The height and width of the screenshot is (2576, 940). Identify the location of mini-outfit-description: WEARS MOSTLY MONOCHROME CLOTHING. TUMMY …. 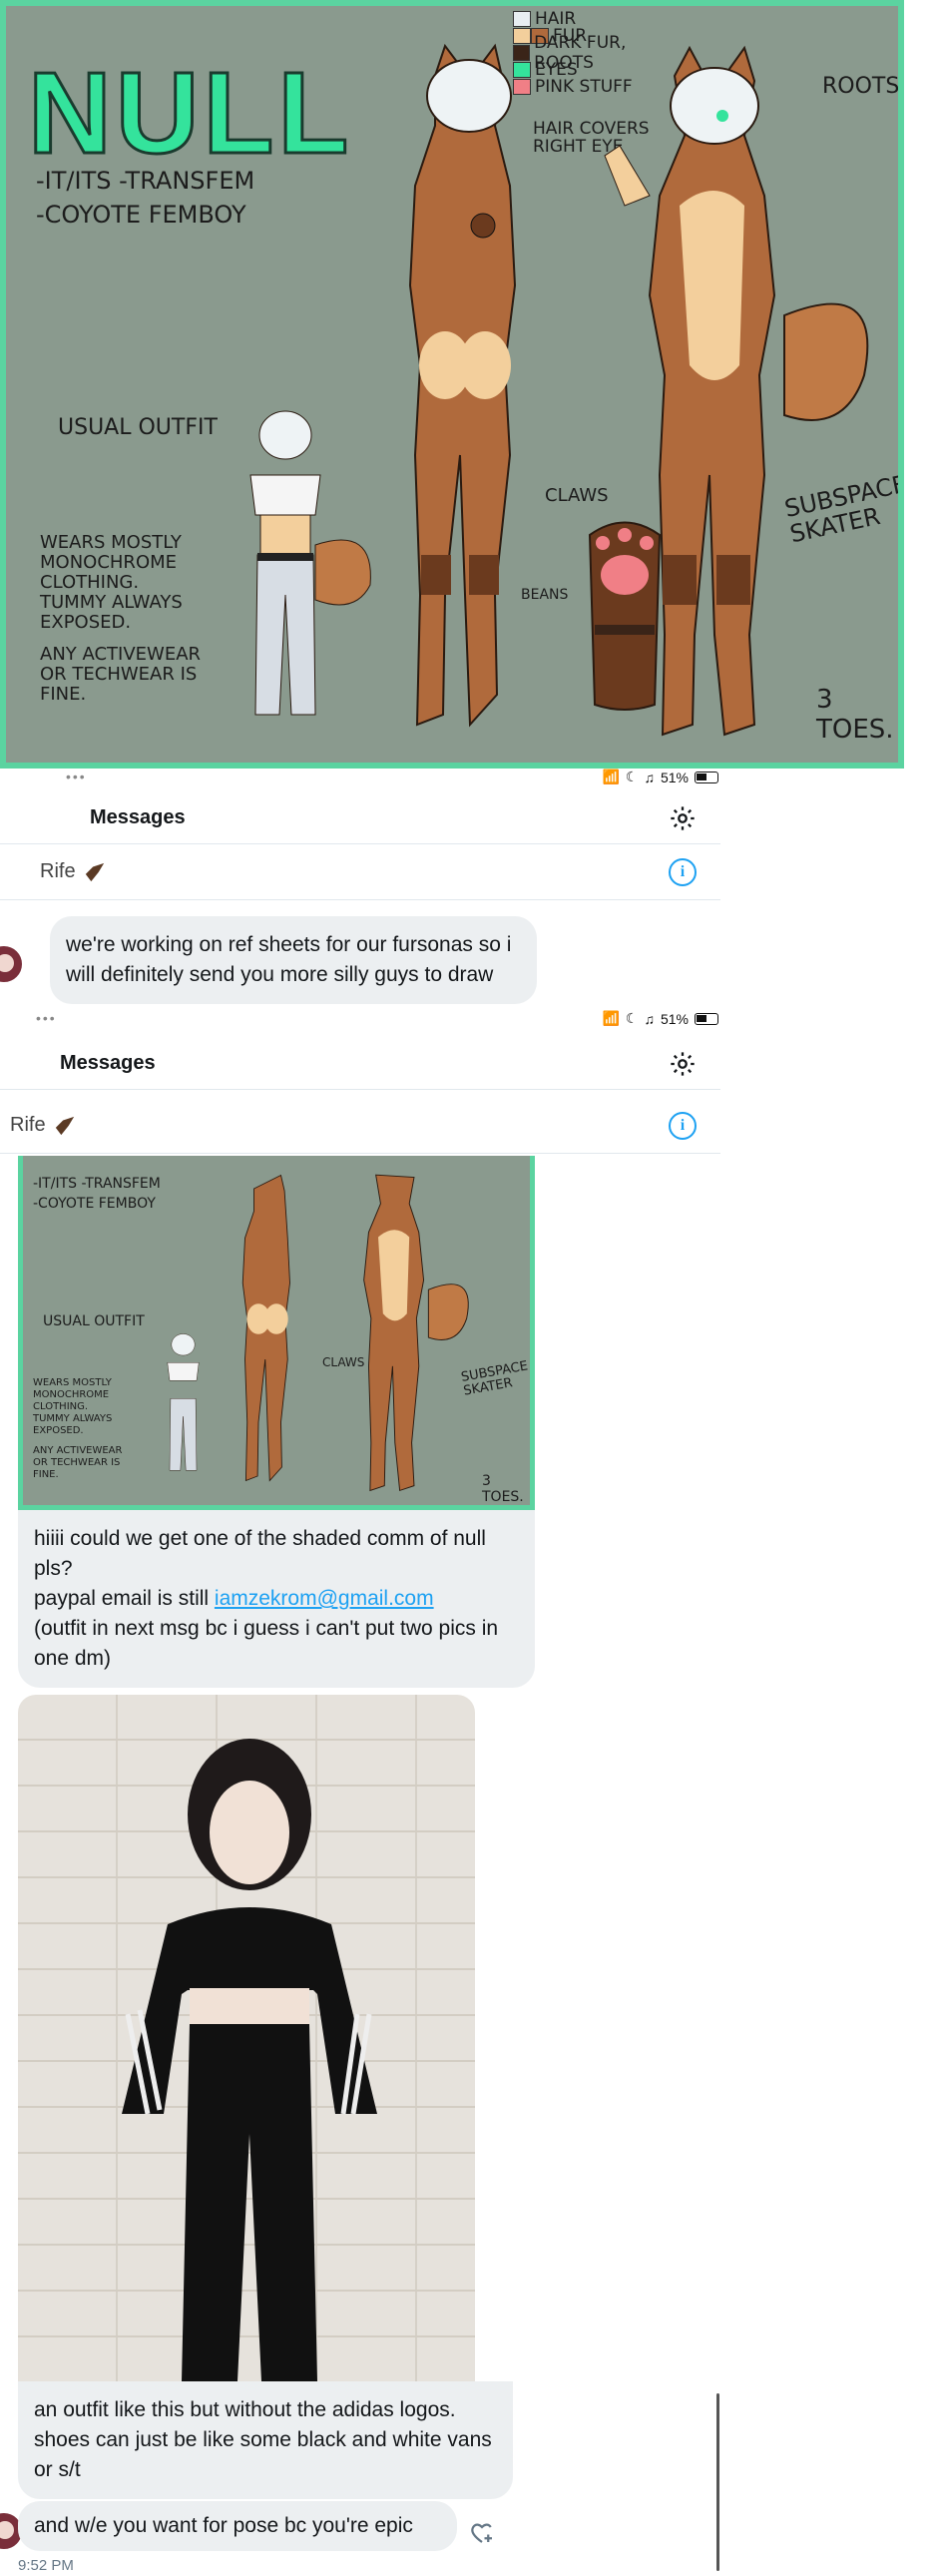
(73, 1406).